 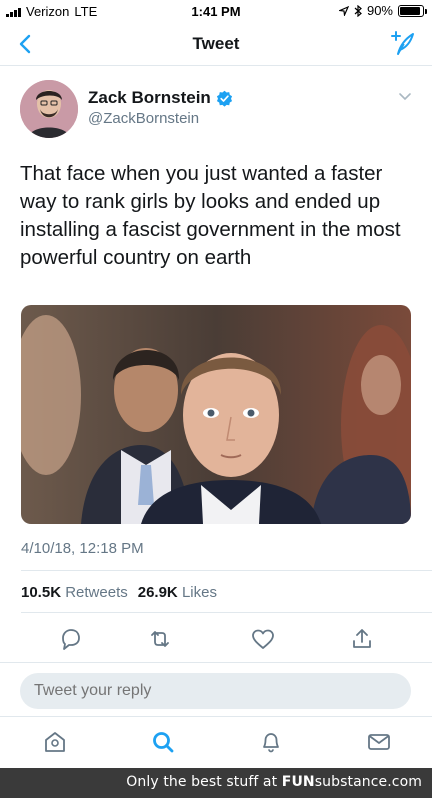 What do you see at coordinates (263, 639) in the screenshot?
I see `heart-icon` at bounding box center [263, 639].